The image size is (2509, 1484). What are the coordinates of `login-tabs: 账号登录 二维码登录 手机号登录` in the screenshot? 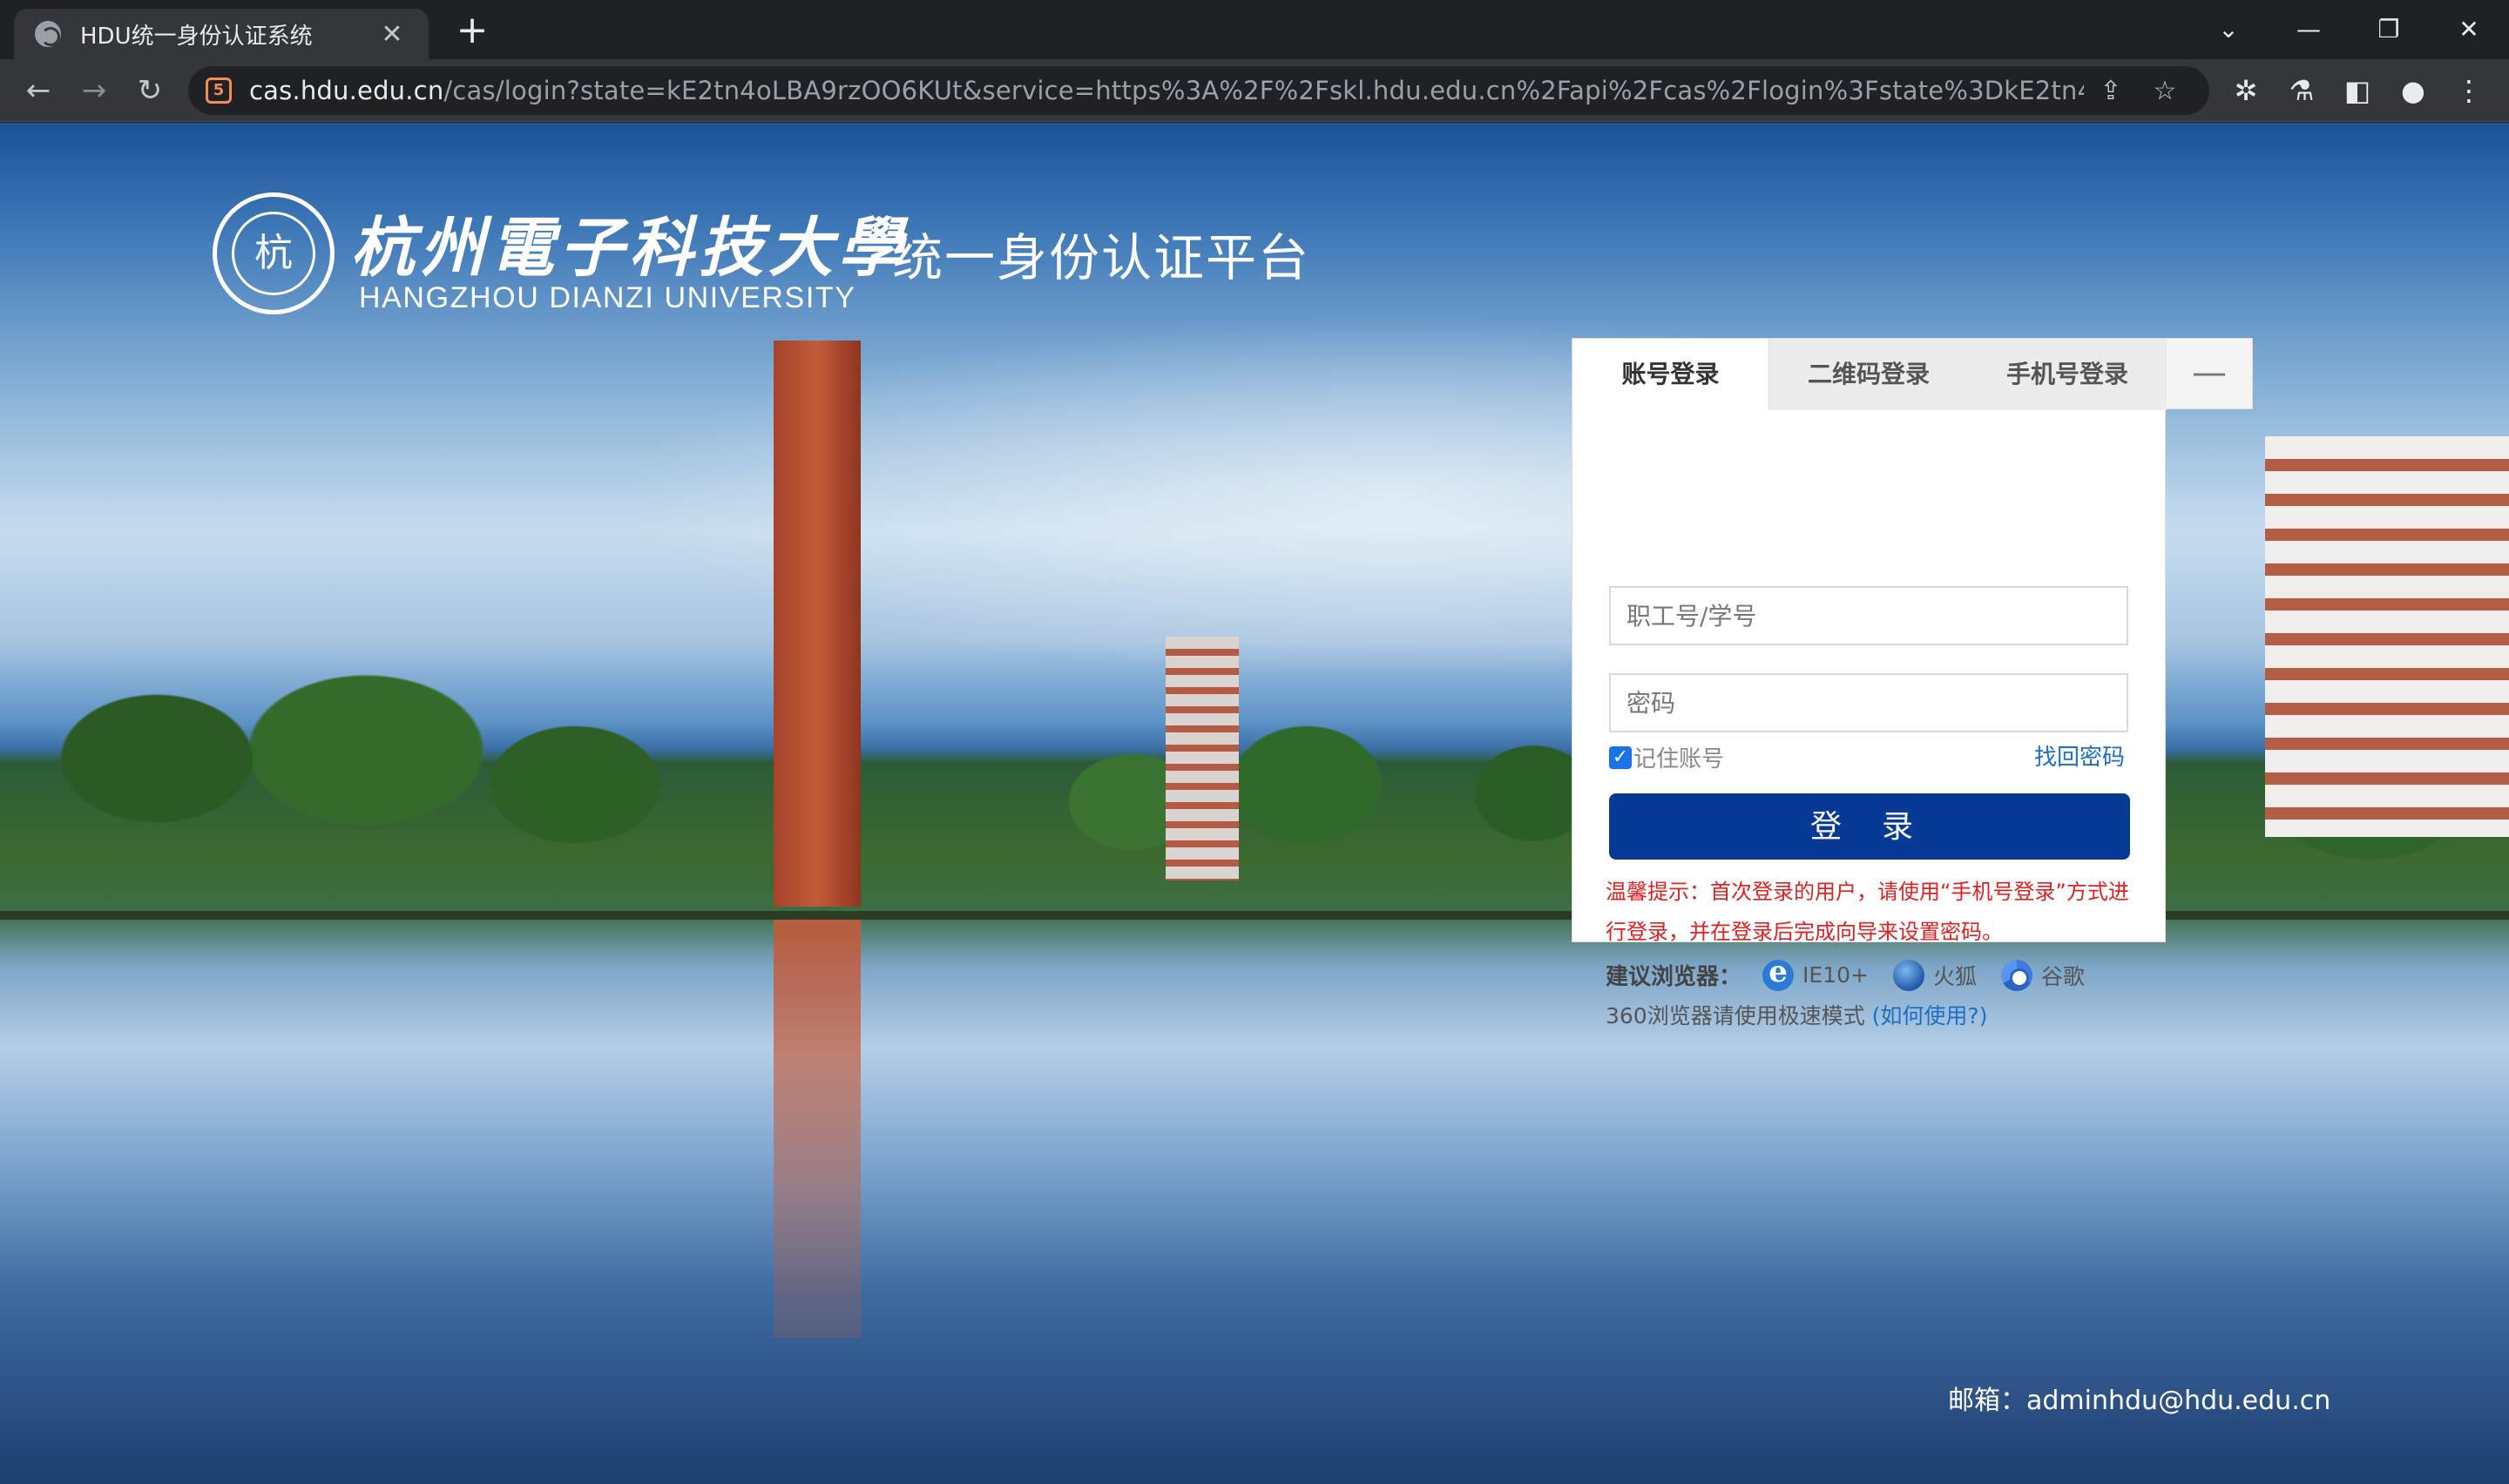 It's located at (1869, 374).